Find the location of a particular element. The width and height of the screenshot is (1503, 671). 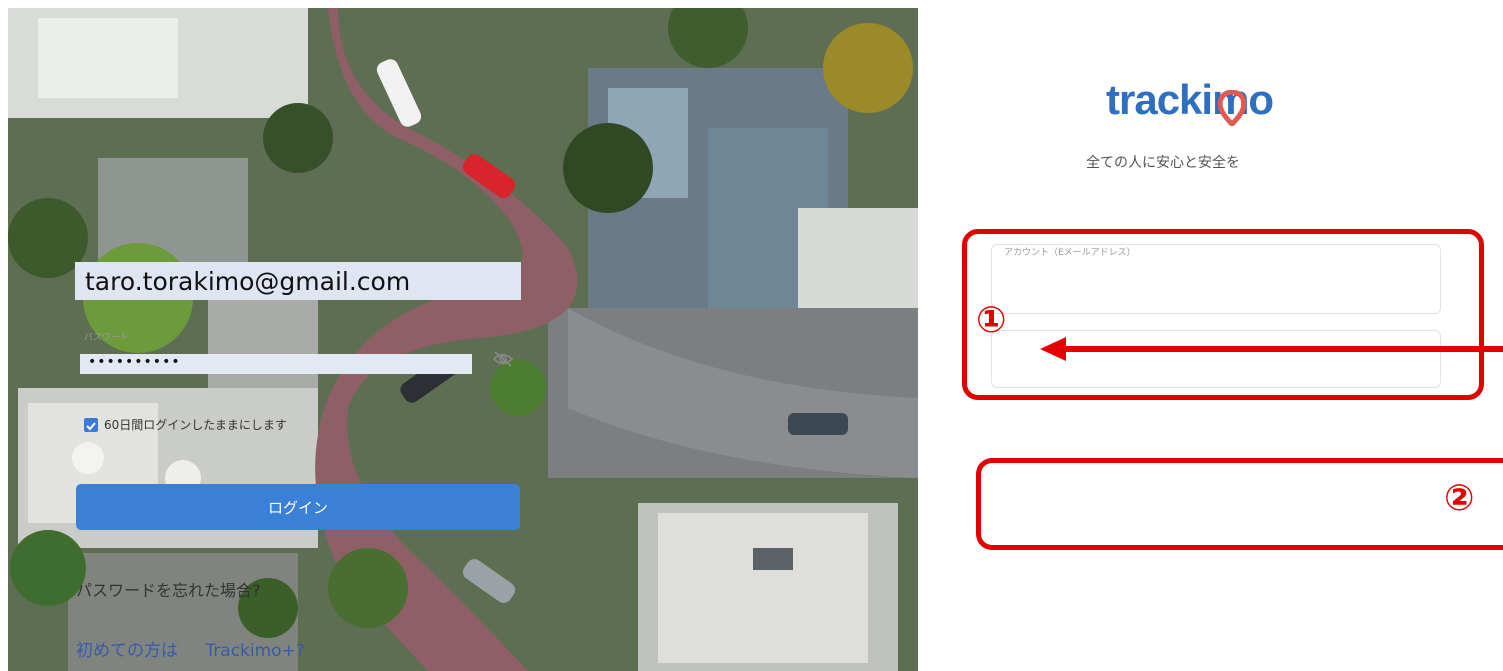

forgot-password-link: パスワードを忘れた場合? is located at coordinates (168, 589).